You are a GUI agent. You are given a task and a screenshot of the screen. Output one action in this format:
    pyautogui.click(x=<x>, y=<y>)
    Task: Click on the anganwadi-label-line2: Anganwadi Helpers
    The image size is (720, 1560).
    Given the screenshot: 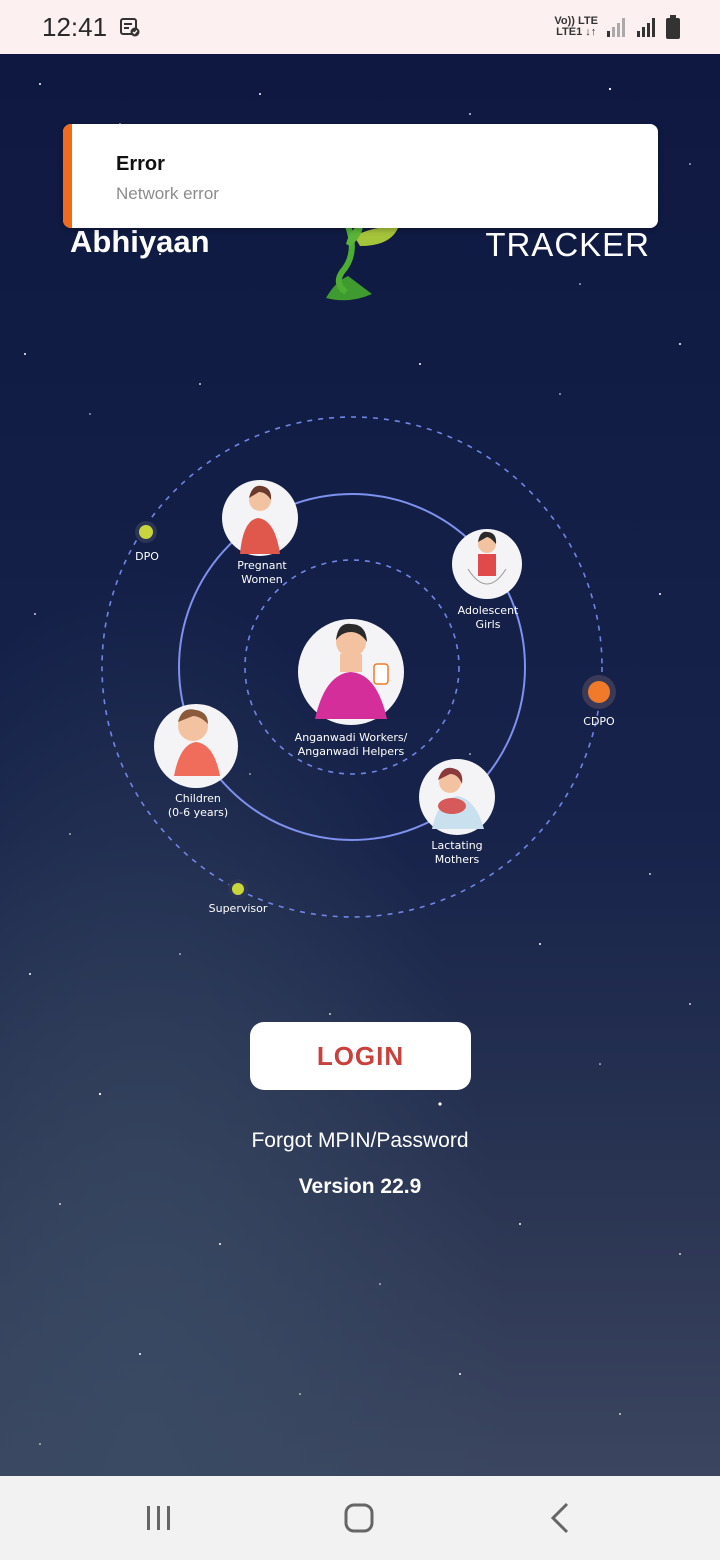 What is the action you would take?
    pyautogui.click(x=351, y=751)
    